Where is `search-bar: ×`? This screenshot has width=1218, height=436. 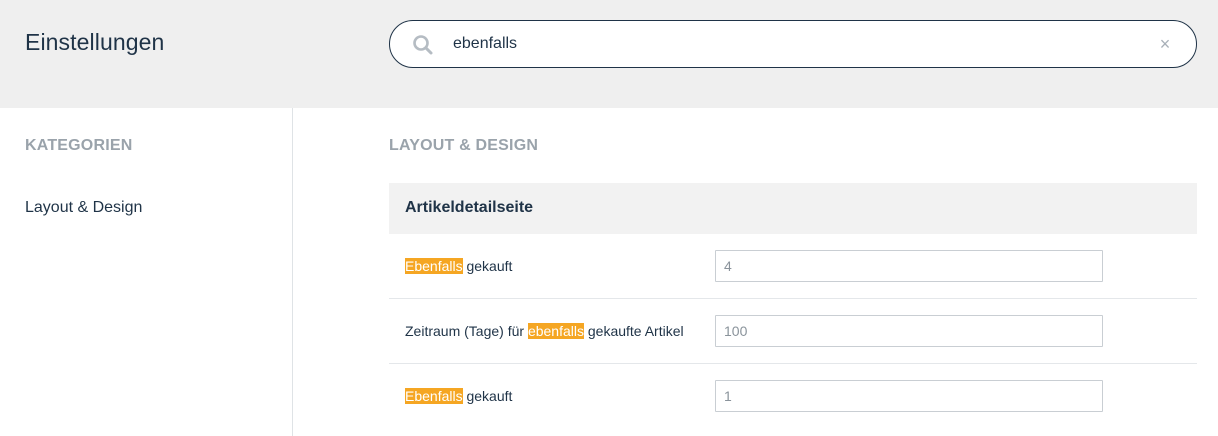 search-bar: × is located at coordinates (793, 44).